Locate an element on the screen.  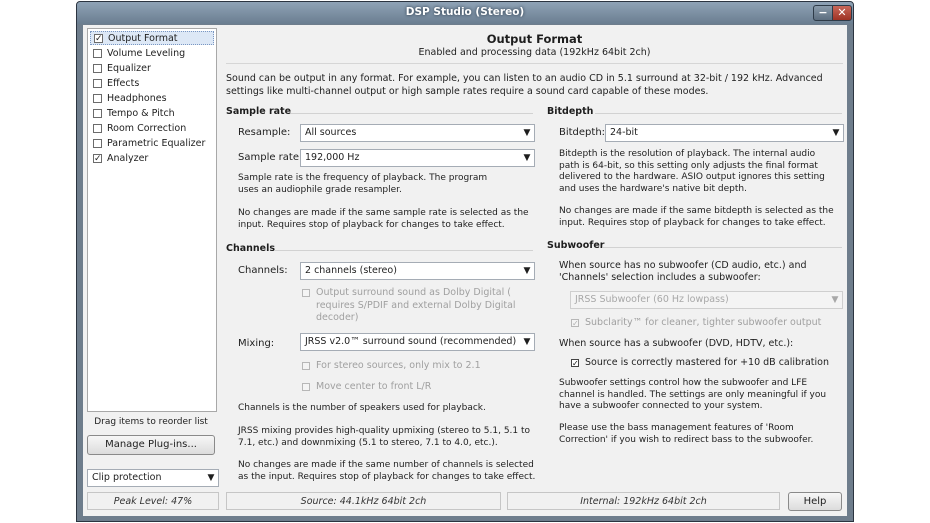
list-item-label: Output Format is located at coordinates (143, 38).